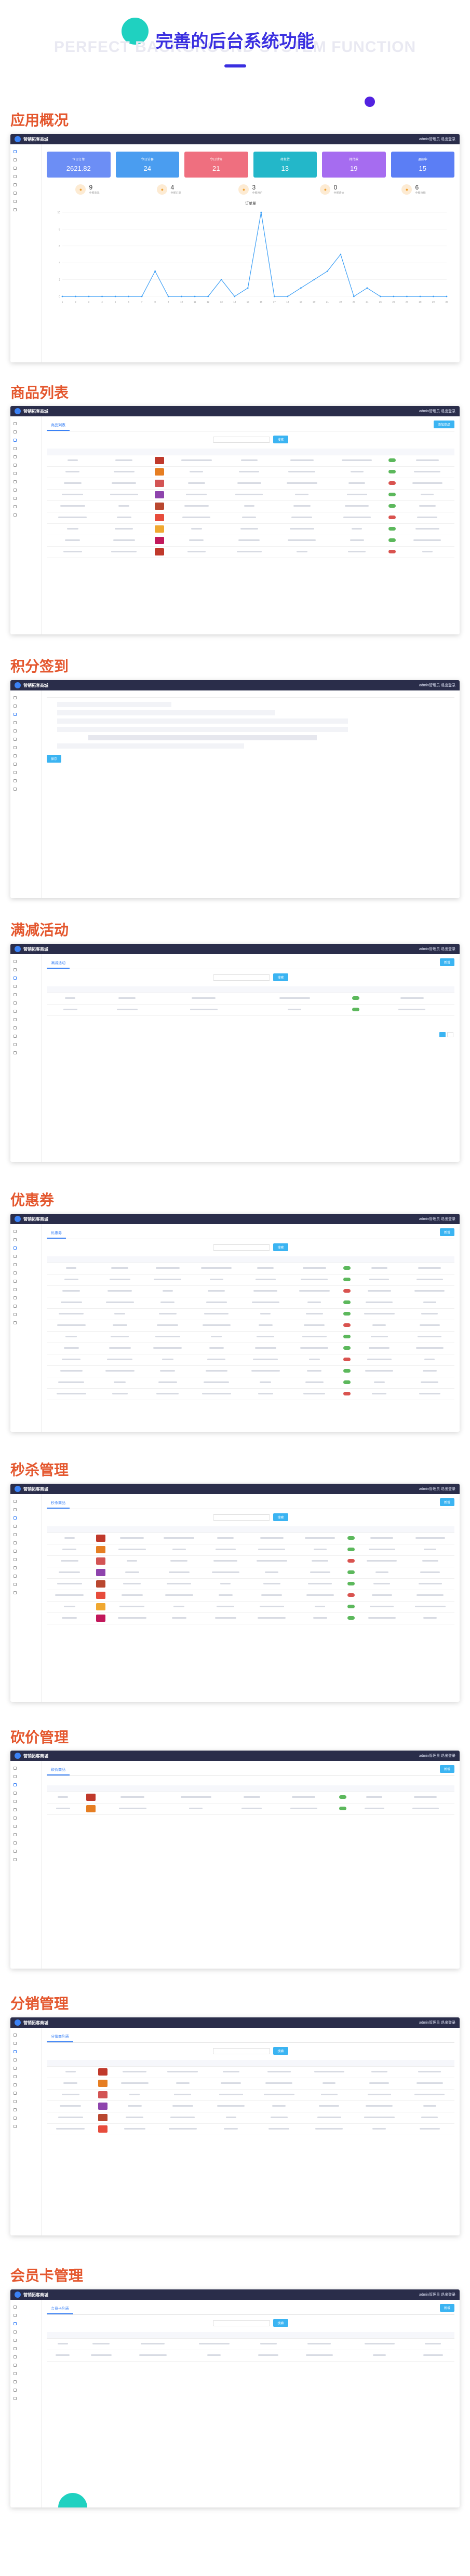 This screenshot has width=470, height=2576. What do you see at coordinates (58, 426) in the screenshot?
I see `tab-goods-list: 商品列表` at bounding box center [58, 426].